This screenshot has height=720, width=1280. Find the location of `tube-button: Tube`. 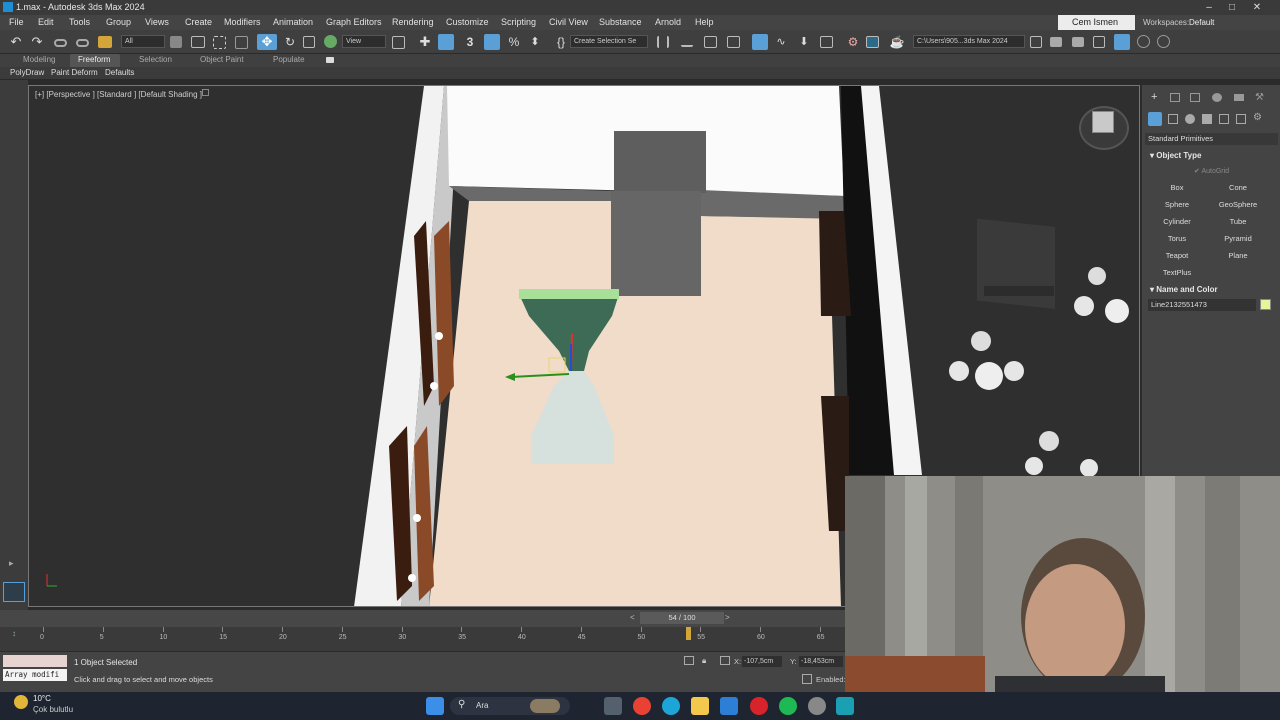

tube-button: Tube is located at coordinates (1238, 222).